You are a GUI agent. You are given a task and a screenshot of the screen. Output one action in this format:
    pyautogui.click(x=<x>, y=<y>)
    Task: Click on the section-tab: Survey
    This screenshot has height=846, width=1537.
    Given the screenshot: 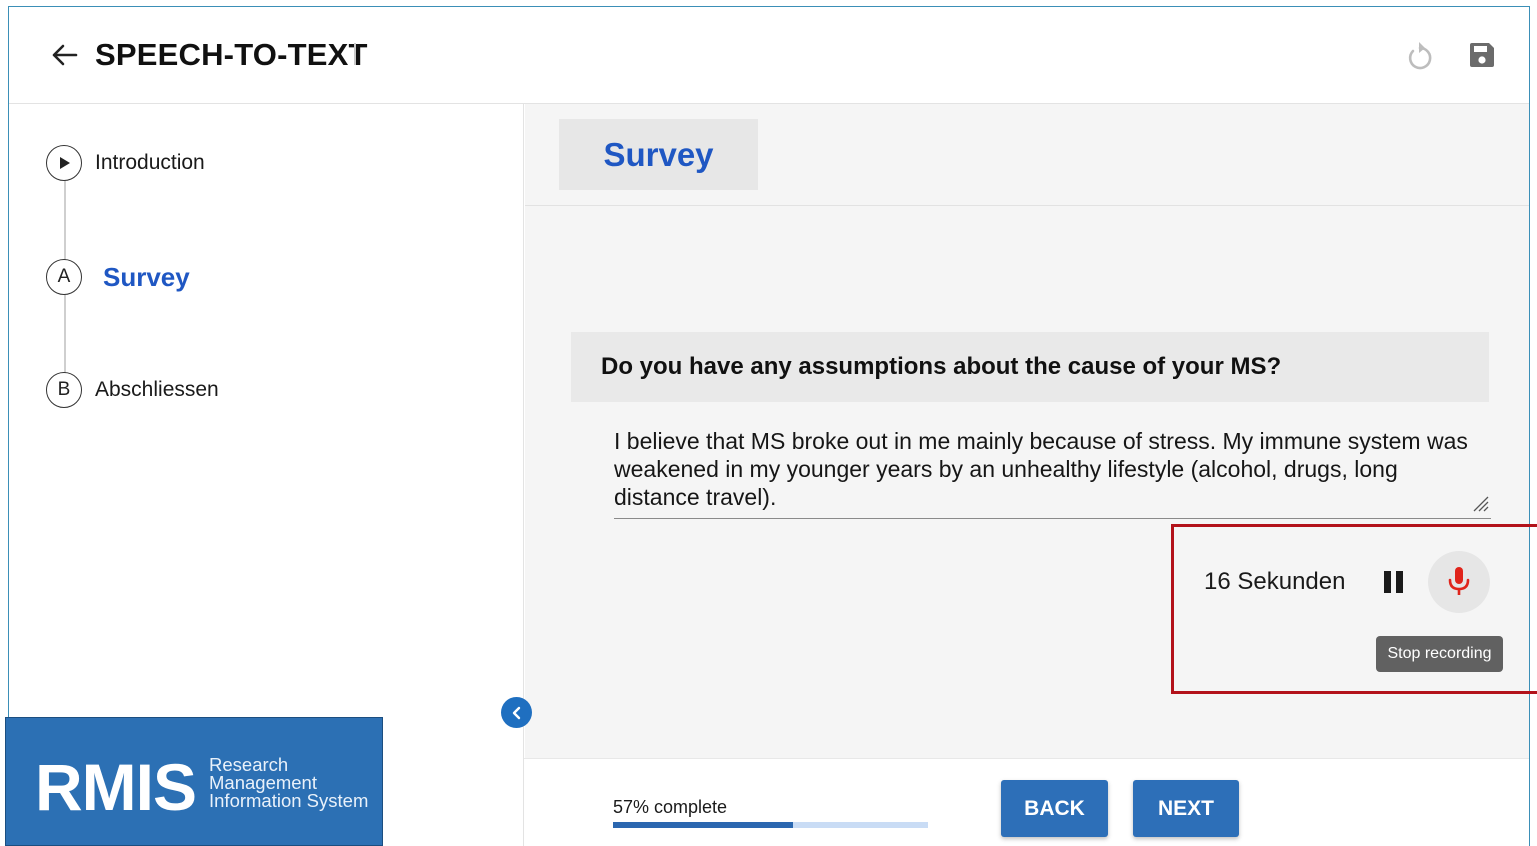 What is the action you would take?
    pyautogui.click(x=658, y=154)
    